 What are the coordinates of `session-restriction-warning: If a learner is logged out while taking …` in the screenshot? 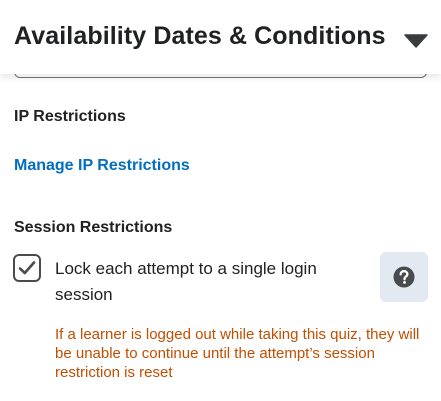 It's located at (237, 353).